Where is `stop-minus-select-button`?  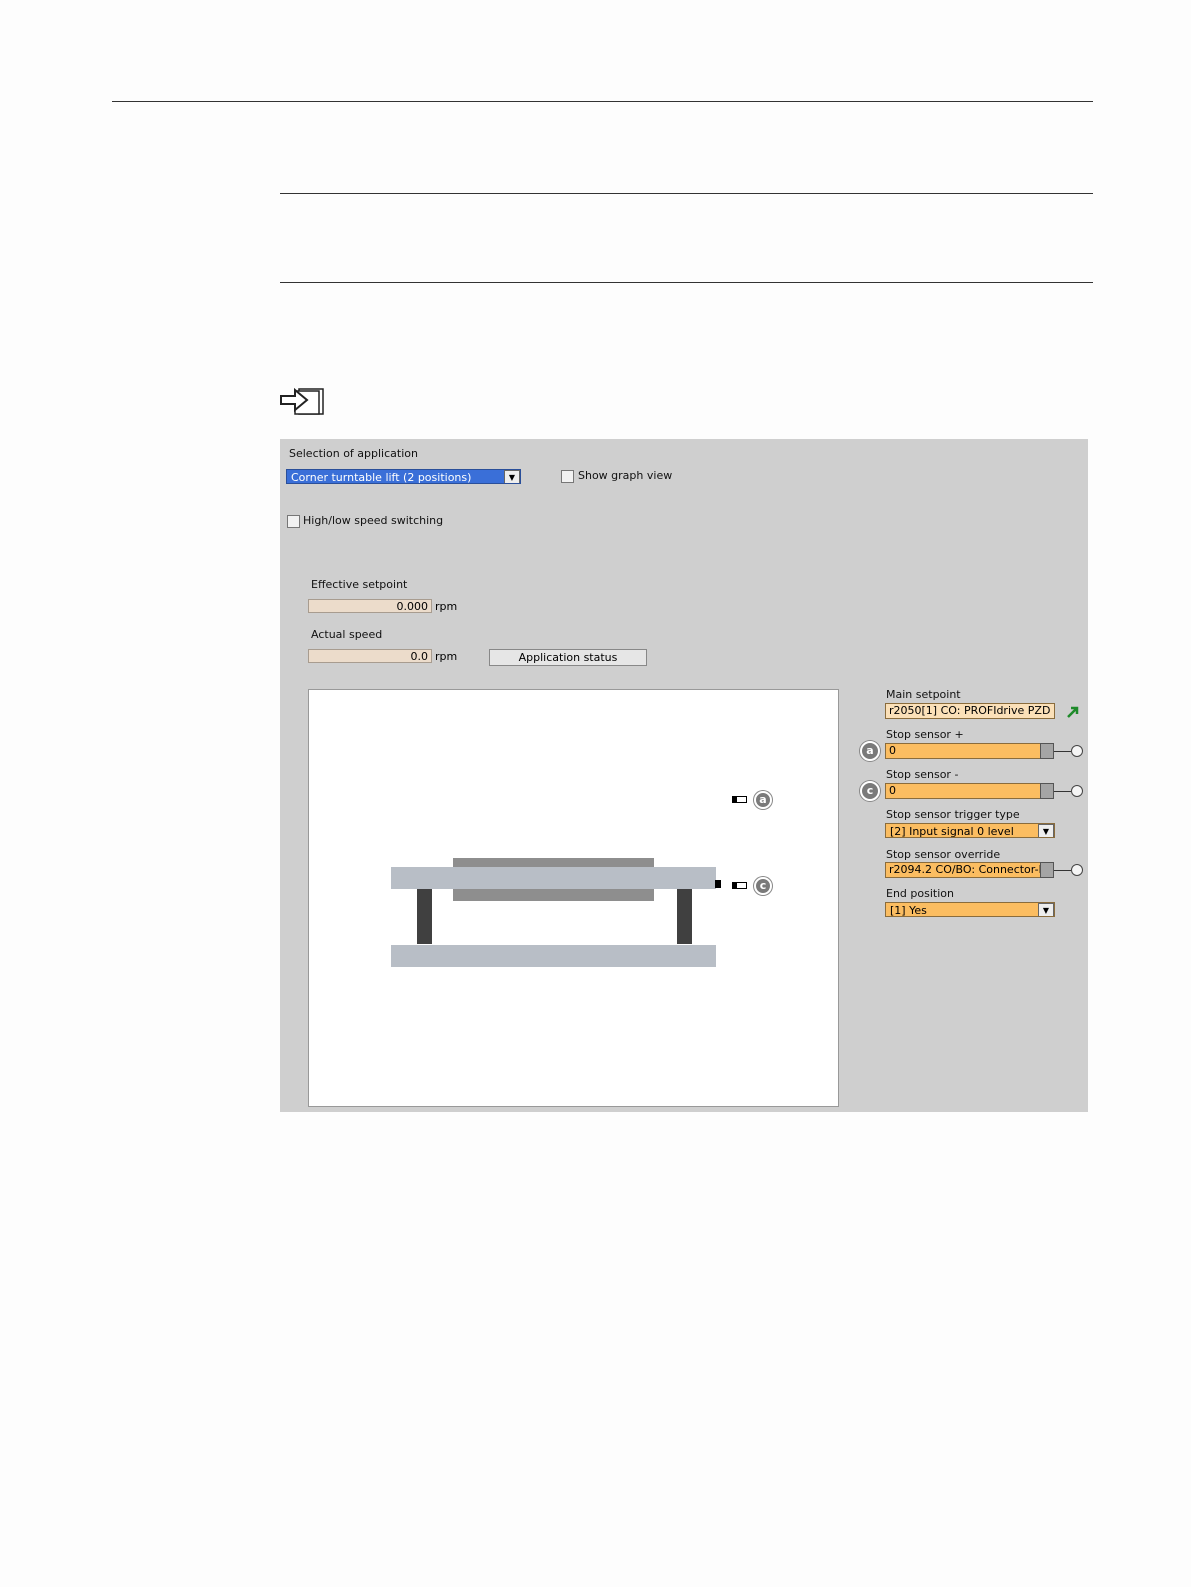 stop-minus-select-button is located at coordinates (1047, 791).